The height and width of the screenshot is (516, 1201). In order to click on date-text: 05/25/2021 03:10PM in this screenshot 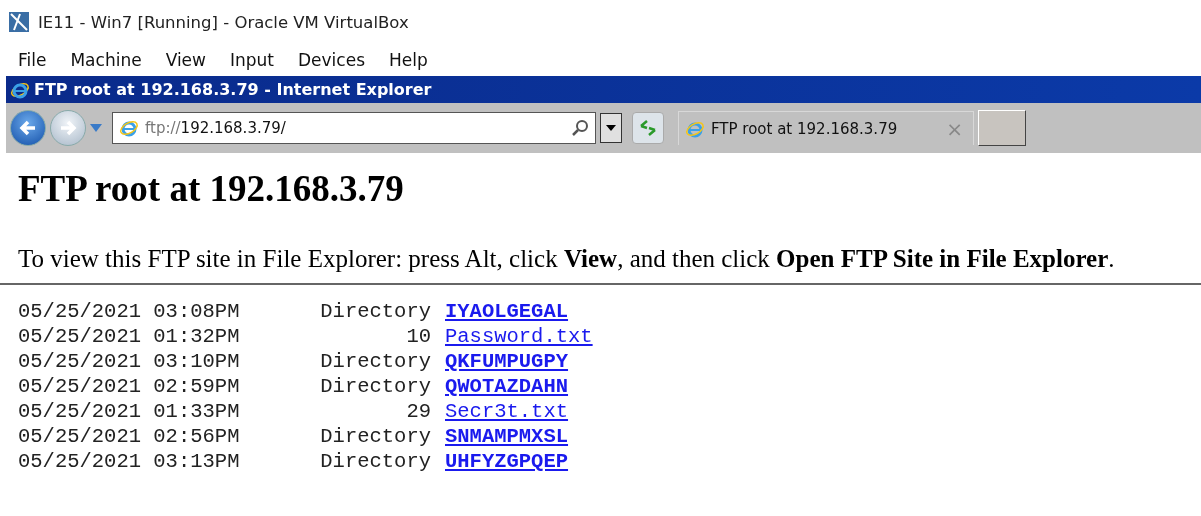, I will do `click(129, 362)`.